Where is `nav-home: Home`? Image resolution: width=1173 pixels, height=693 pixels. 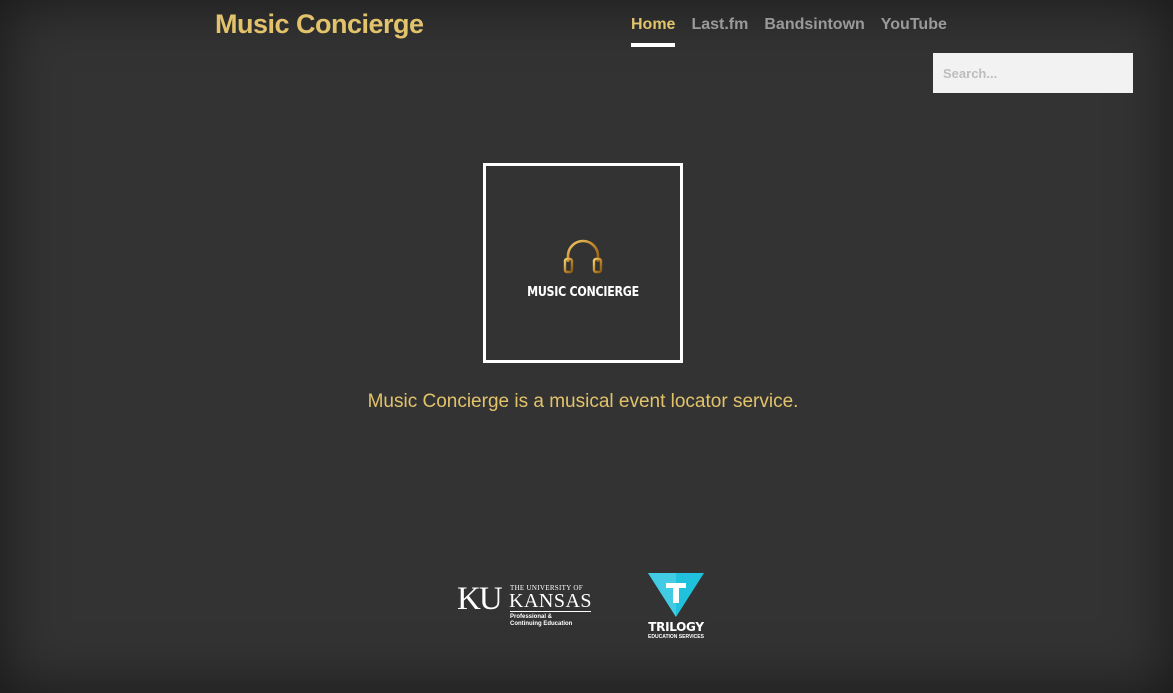 nav-home: Home is located at coordinates (653, 31).